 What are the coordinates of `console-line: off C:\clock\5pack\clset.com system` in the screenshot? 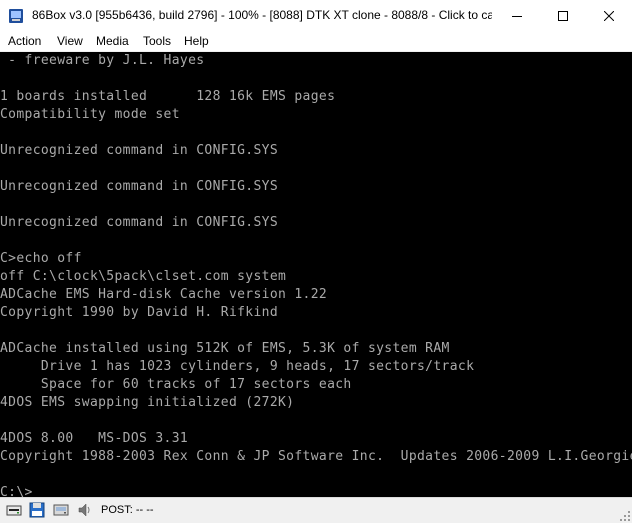 It's located at (143, 276).